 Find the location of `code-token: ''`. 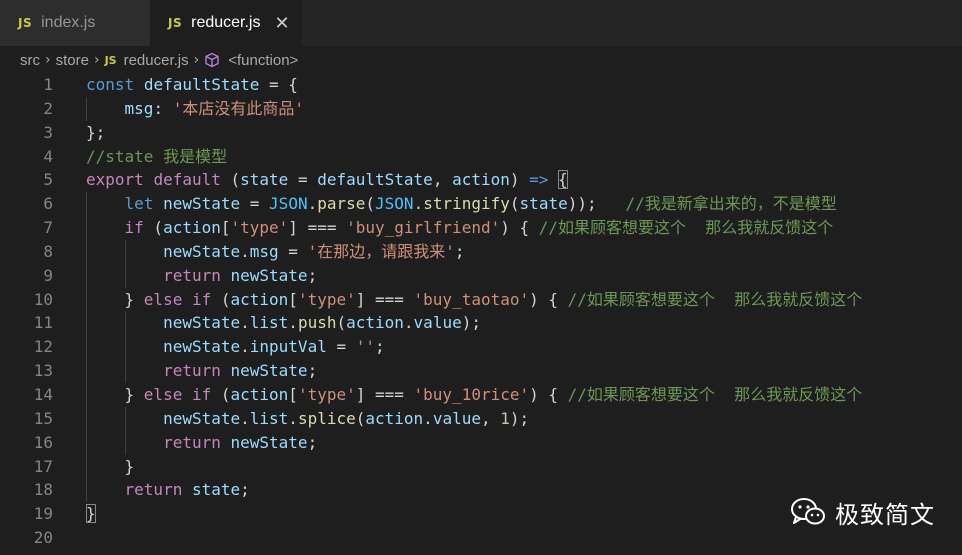

code-token: '' is located at coordinates (365, 347).